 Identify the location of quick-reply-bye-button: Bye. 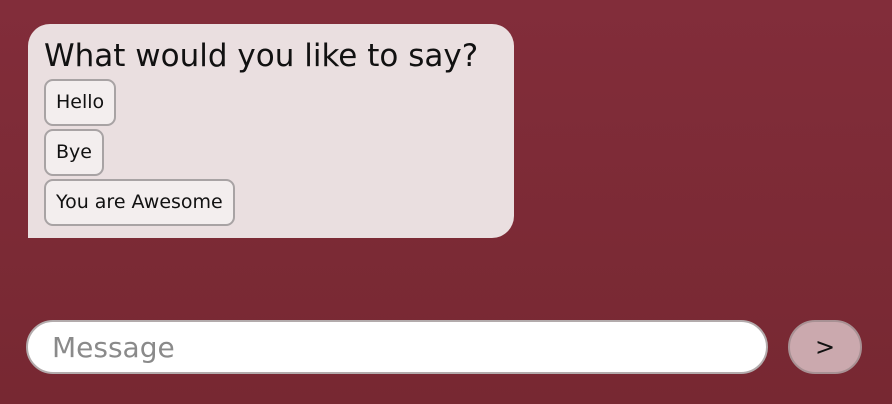
(74, 152).